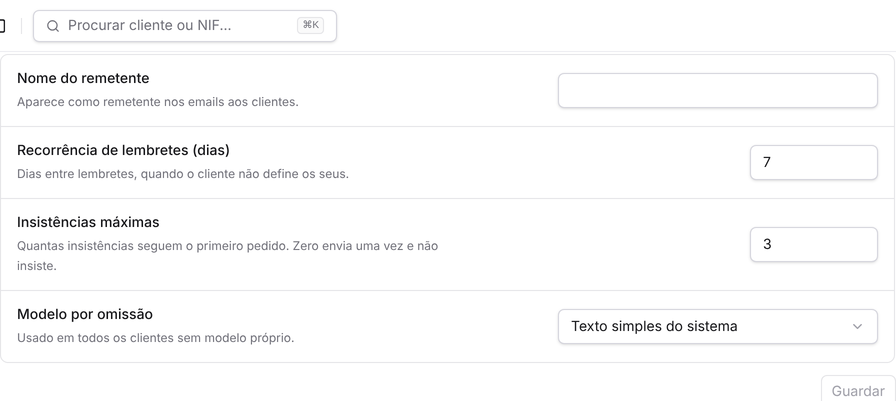 The height and width of the screenshot is (401, 896). I want to click on search-field: Procurar cliente ou NIF... ⌘K, so click(185, 26).